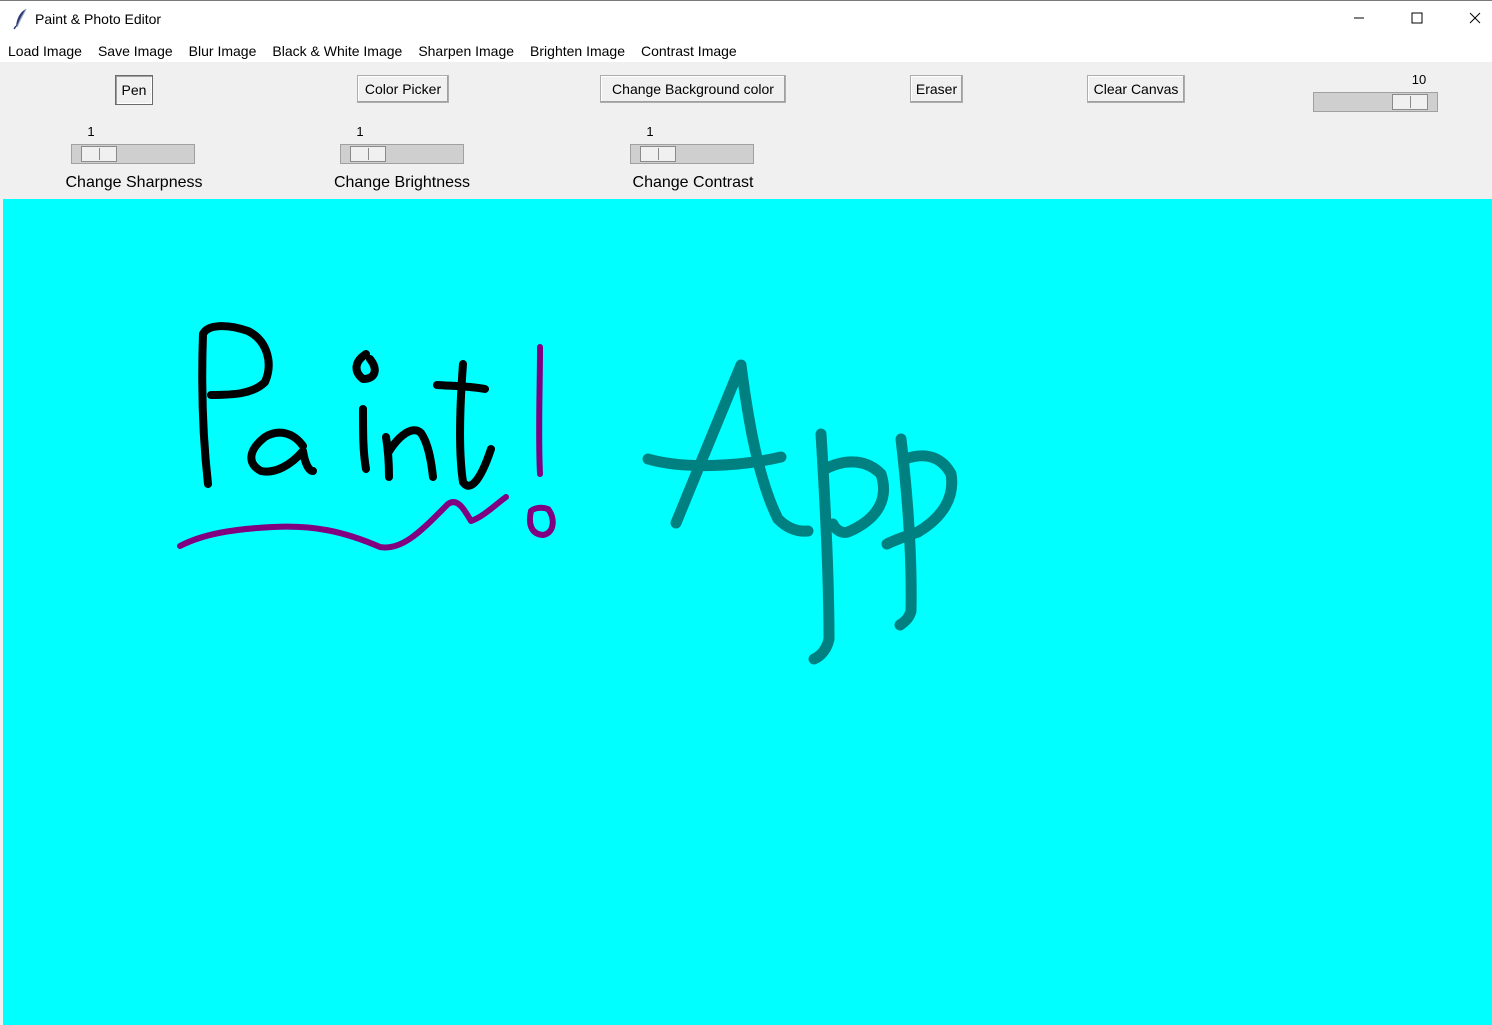 This screenshot has width=1492, height=1025. Describe the element at coordinates (368, 154) in the screenshot. I see `brightness-slider-thumb` at that location.